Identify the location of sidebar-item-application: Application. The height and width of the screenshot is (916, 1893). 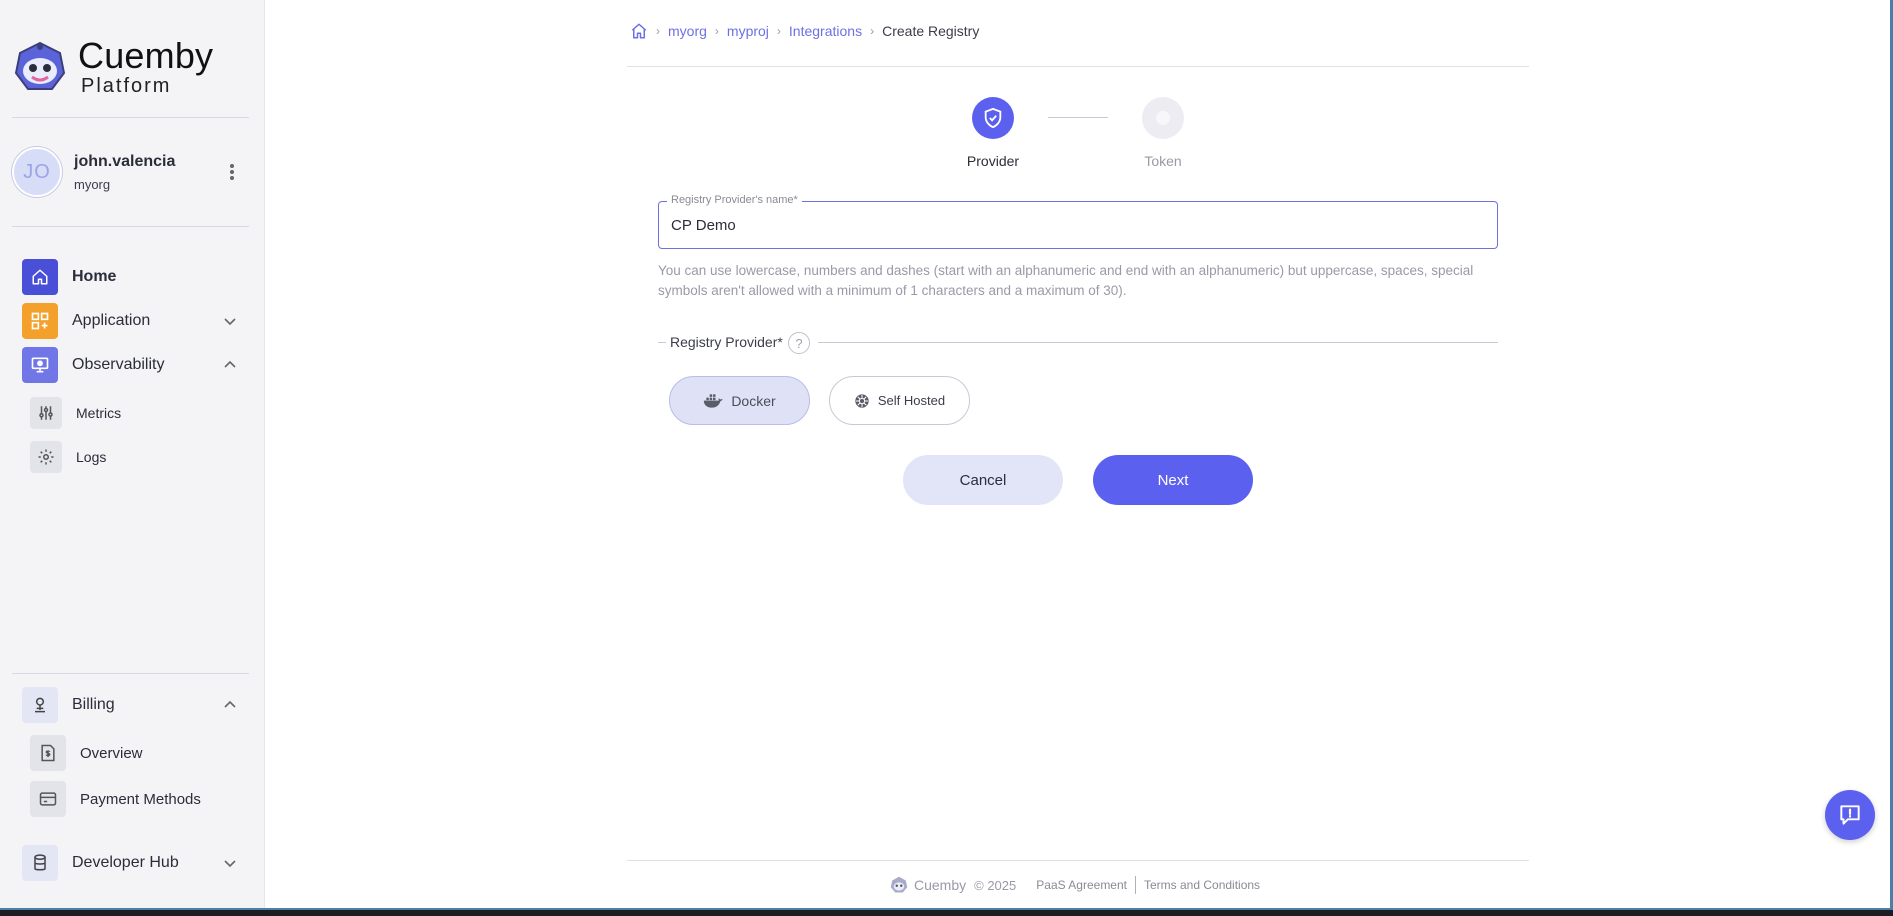
(133, 321).